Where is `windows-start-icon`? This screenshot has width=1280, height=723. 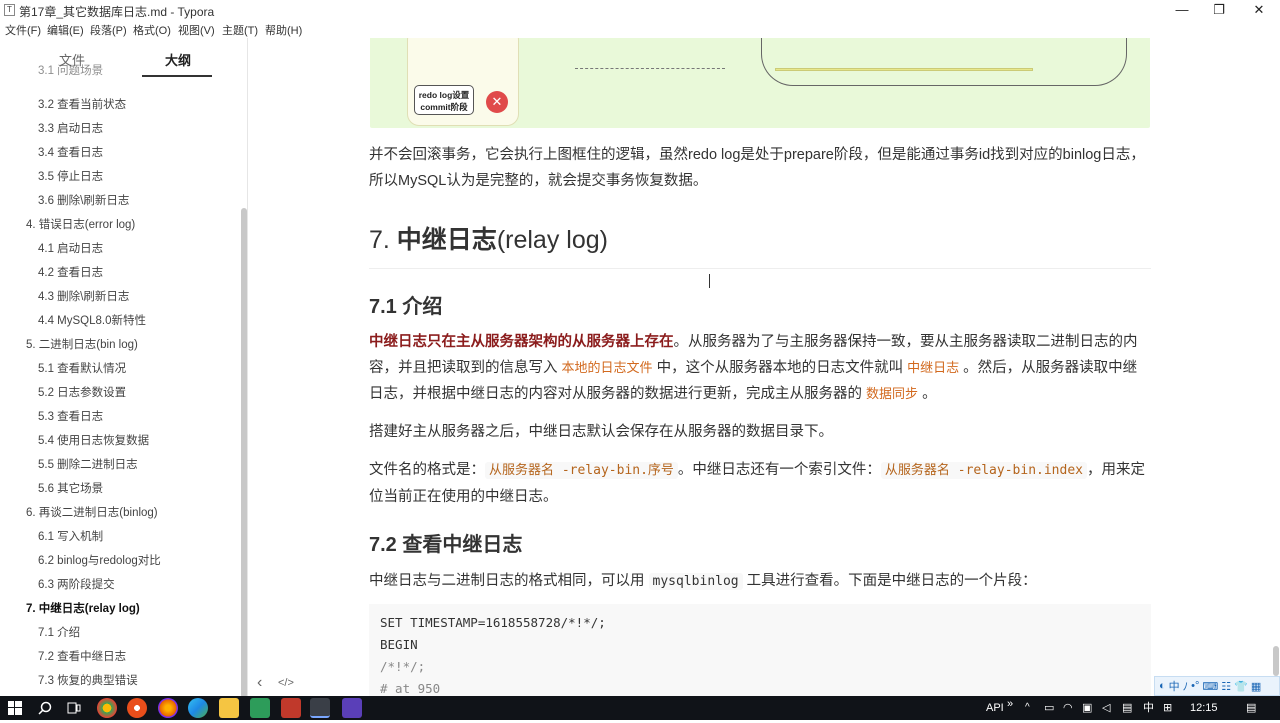 windows-start-icon is located at coordinates (15, 708).